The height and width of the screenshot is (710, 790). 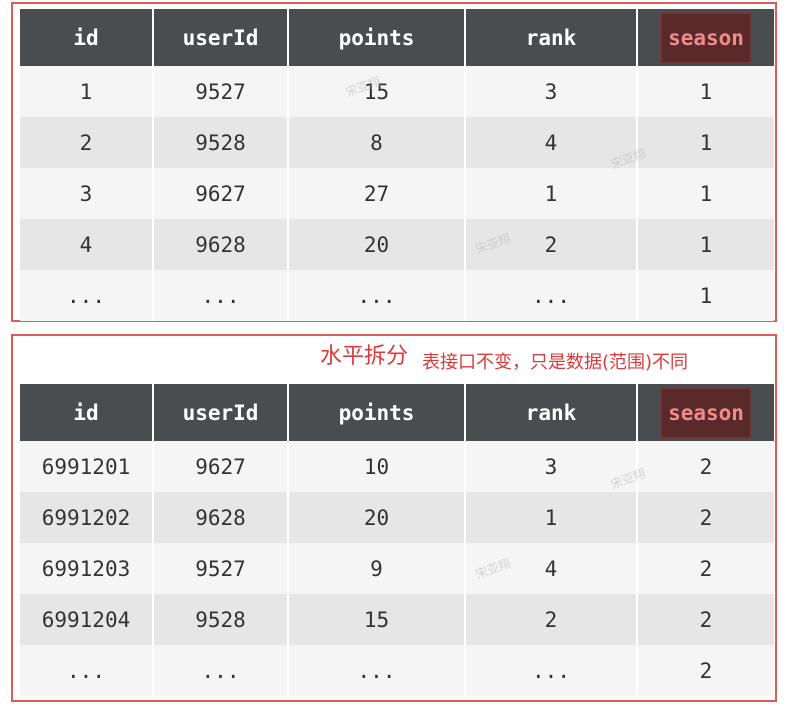 I want to click on cell-id: 4, so click(x=87, y=244).